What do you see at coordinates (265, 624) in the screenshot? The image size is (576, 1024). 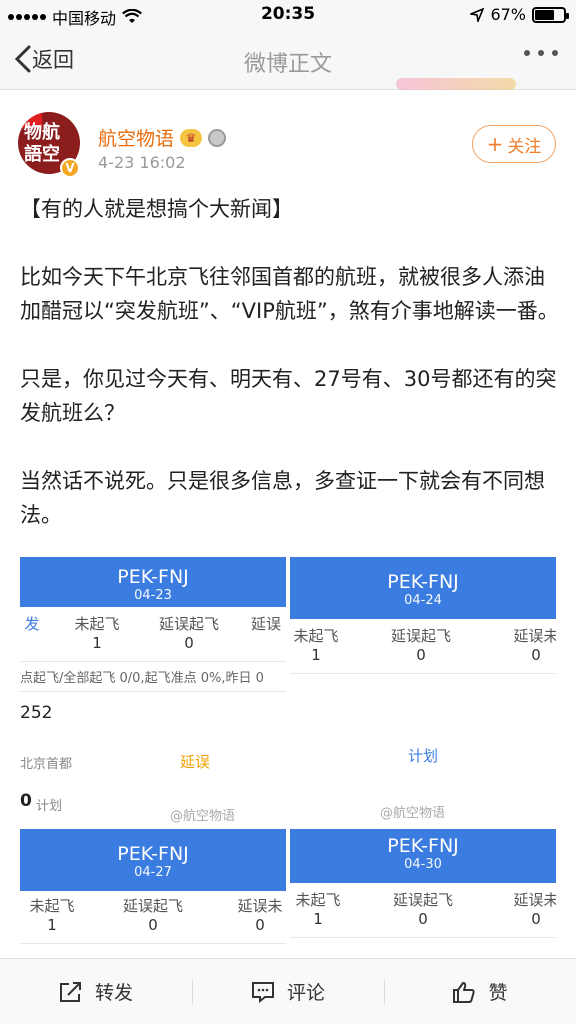 I see `stat-label: 延误` at bounding box center [265, 624].